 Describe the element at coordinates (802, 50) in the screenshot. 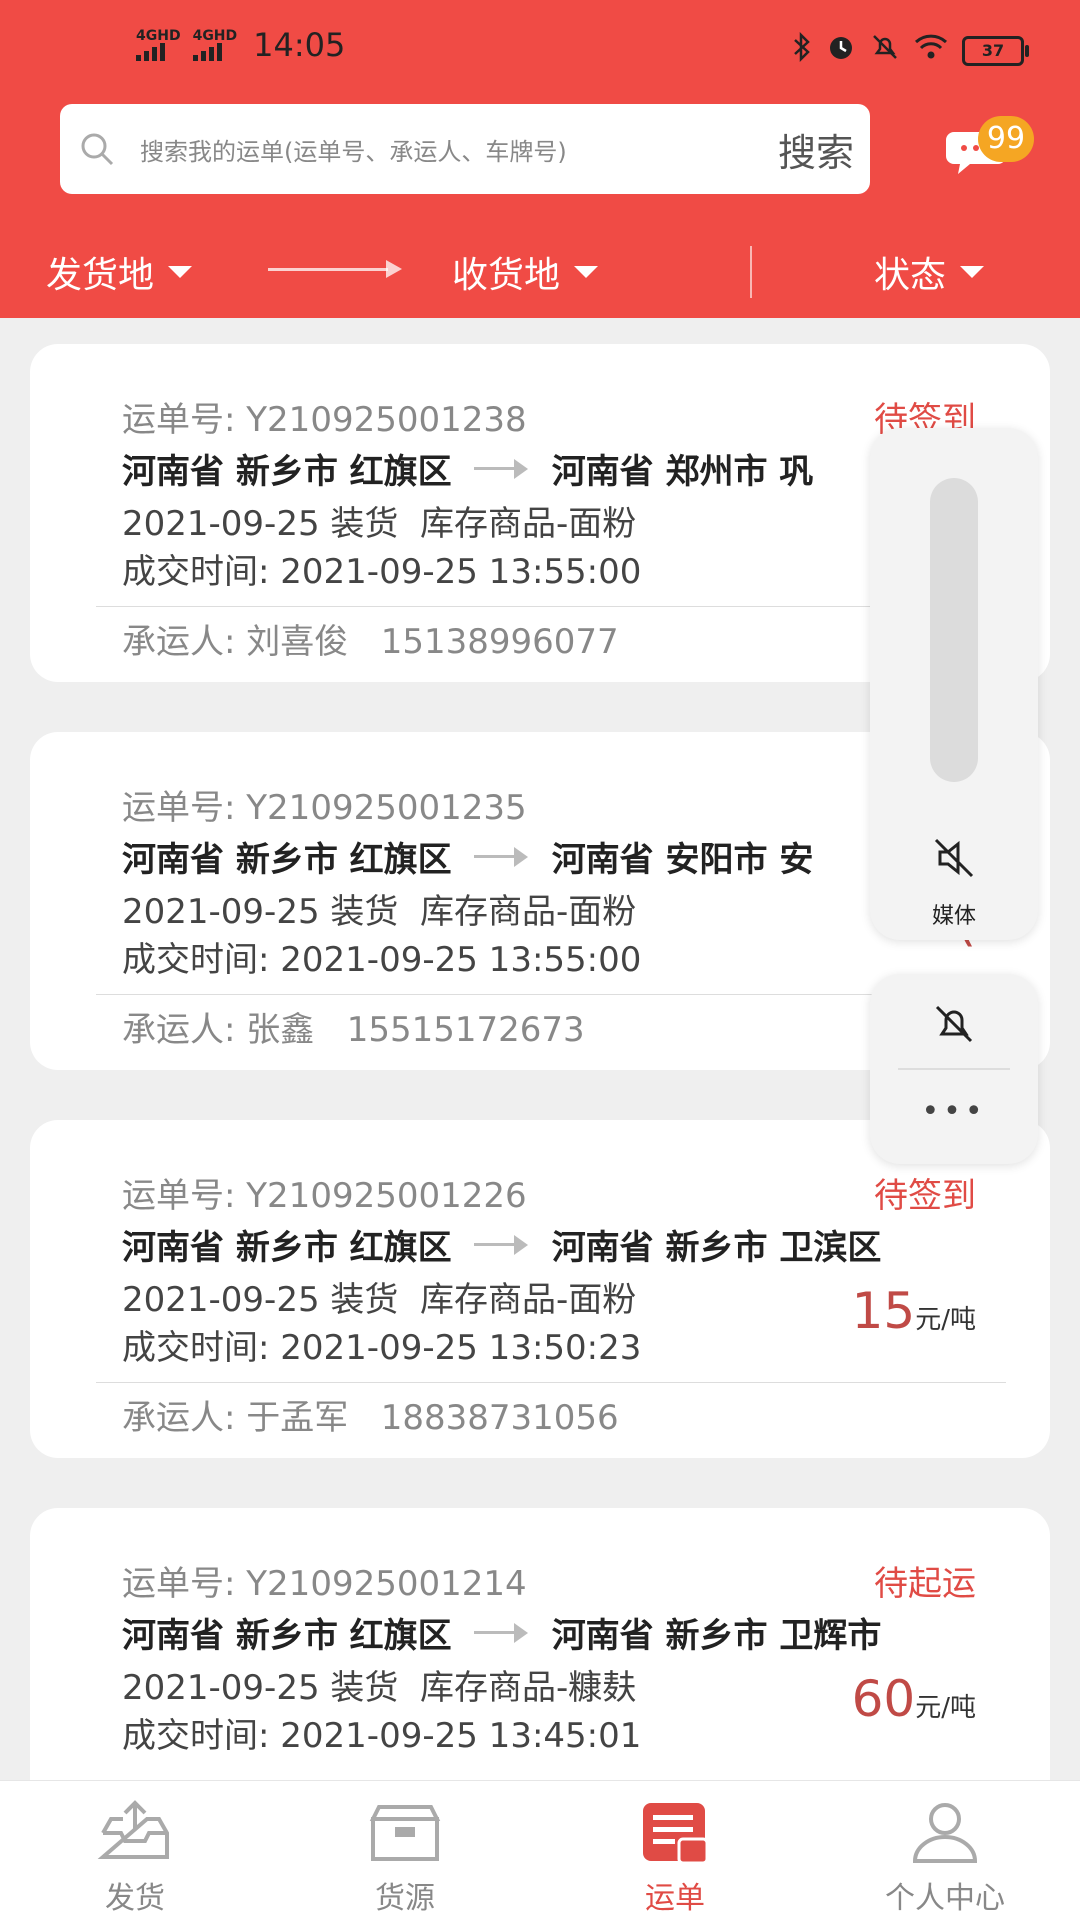

I see `bluetooth-icon` at that location.